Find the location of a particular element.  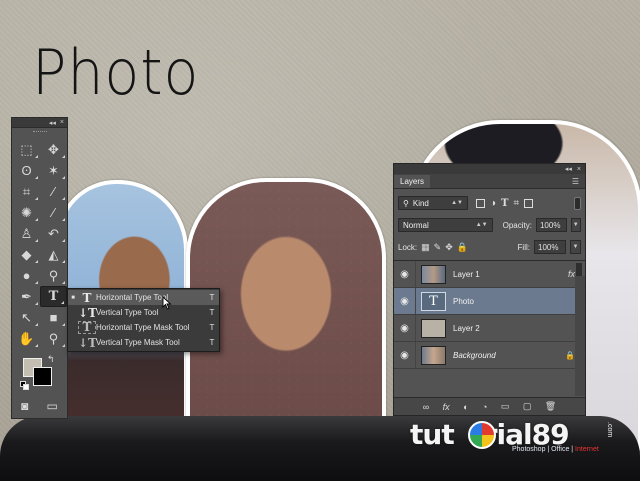

opacity-input: 100% is located at coordinates (551, 225).